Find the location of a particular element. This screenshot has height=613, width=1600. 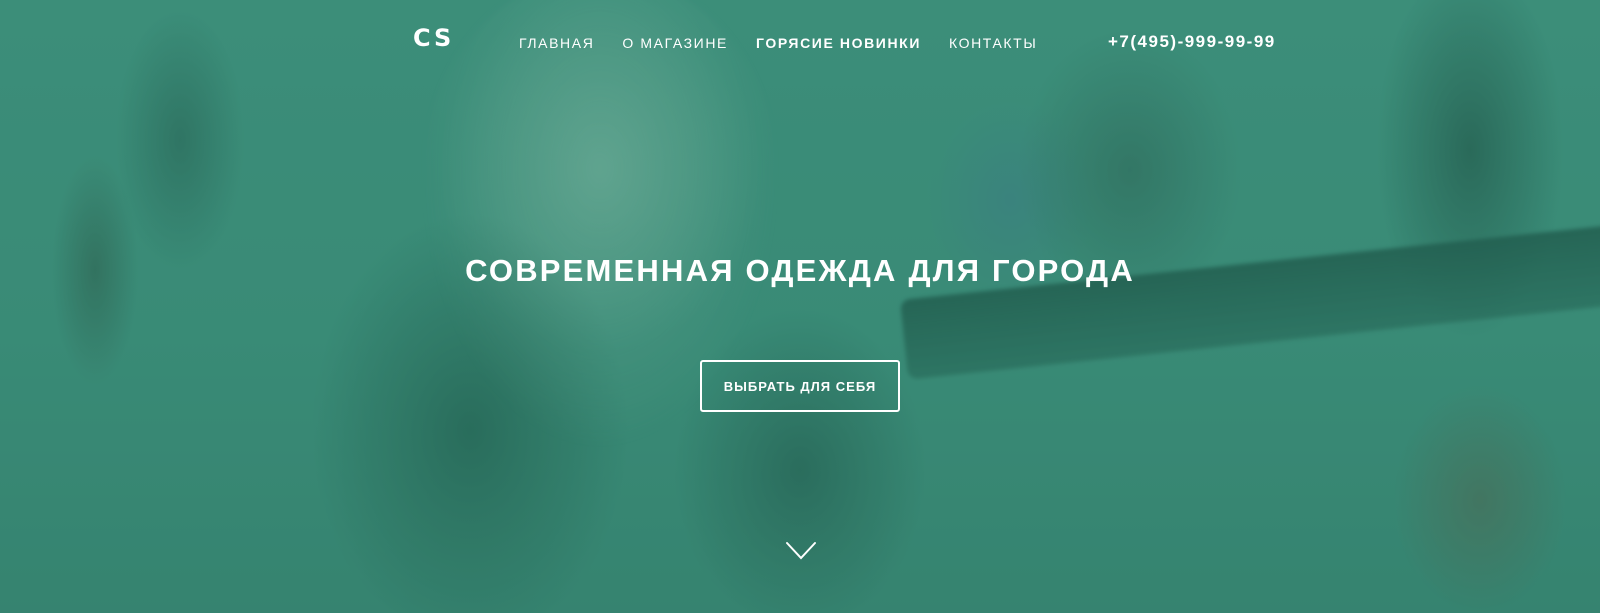

phone-link: +7(495)-999-99-99 is located at coordinates (1192, 42).